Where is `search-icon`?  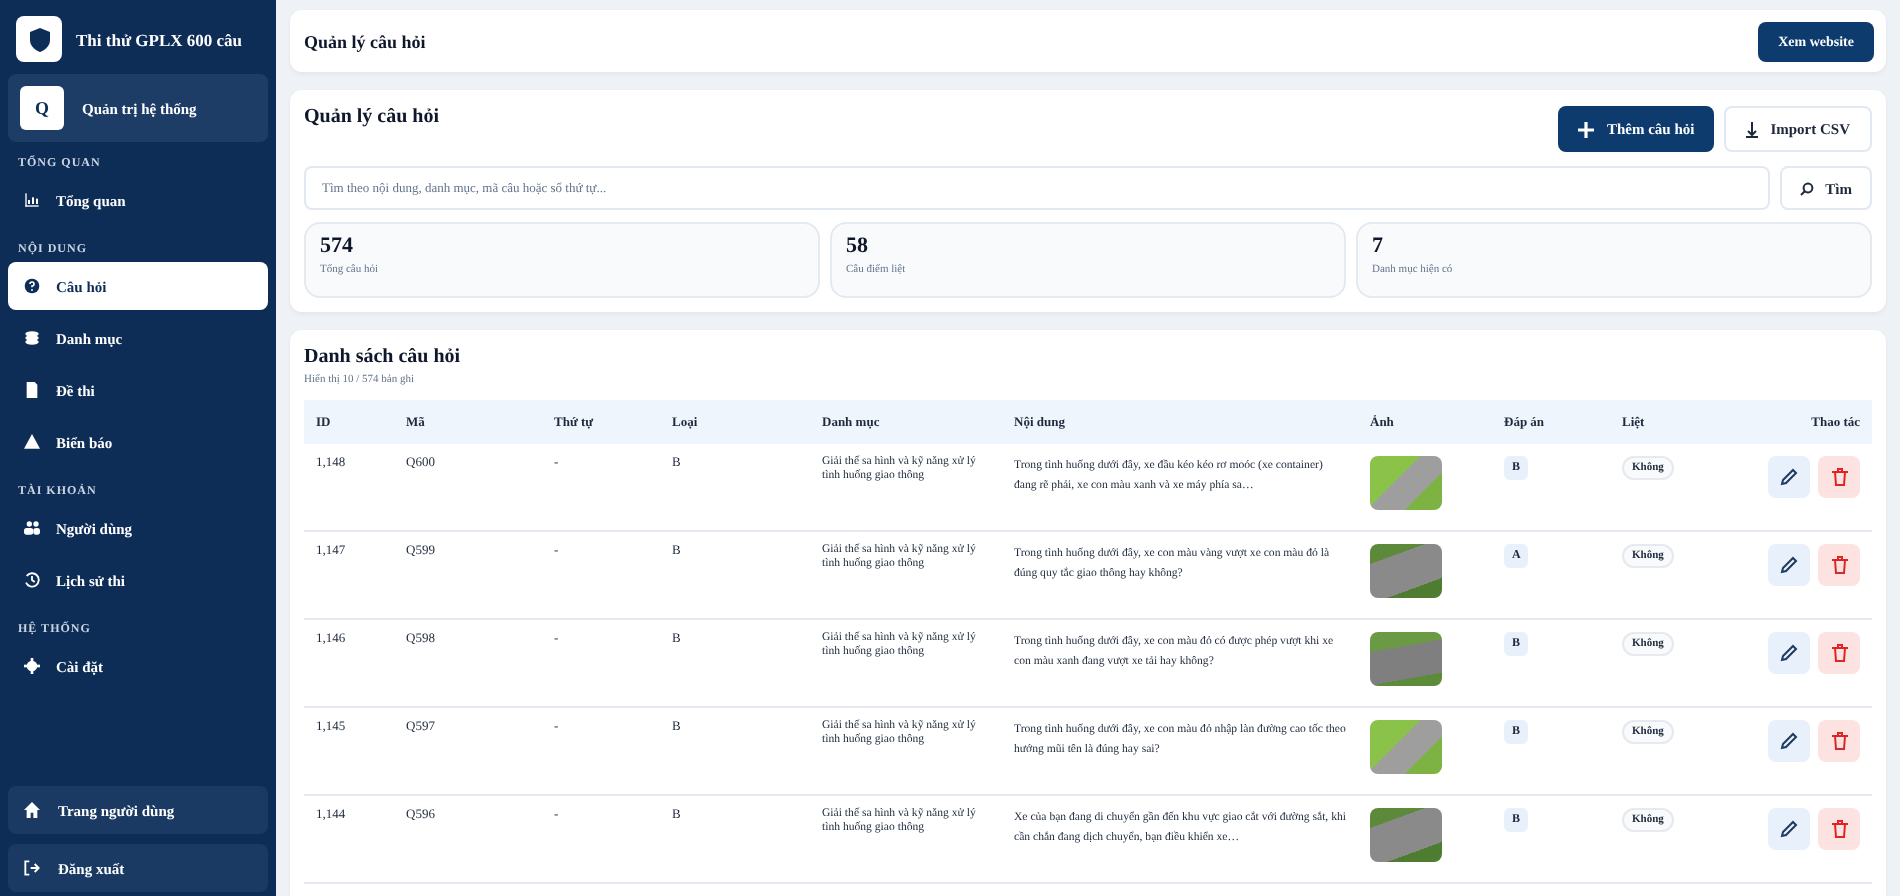
search-icon is located at coordinates (1806, 188).